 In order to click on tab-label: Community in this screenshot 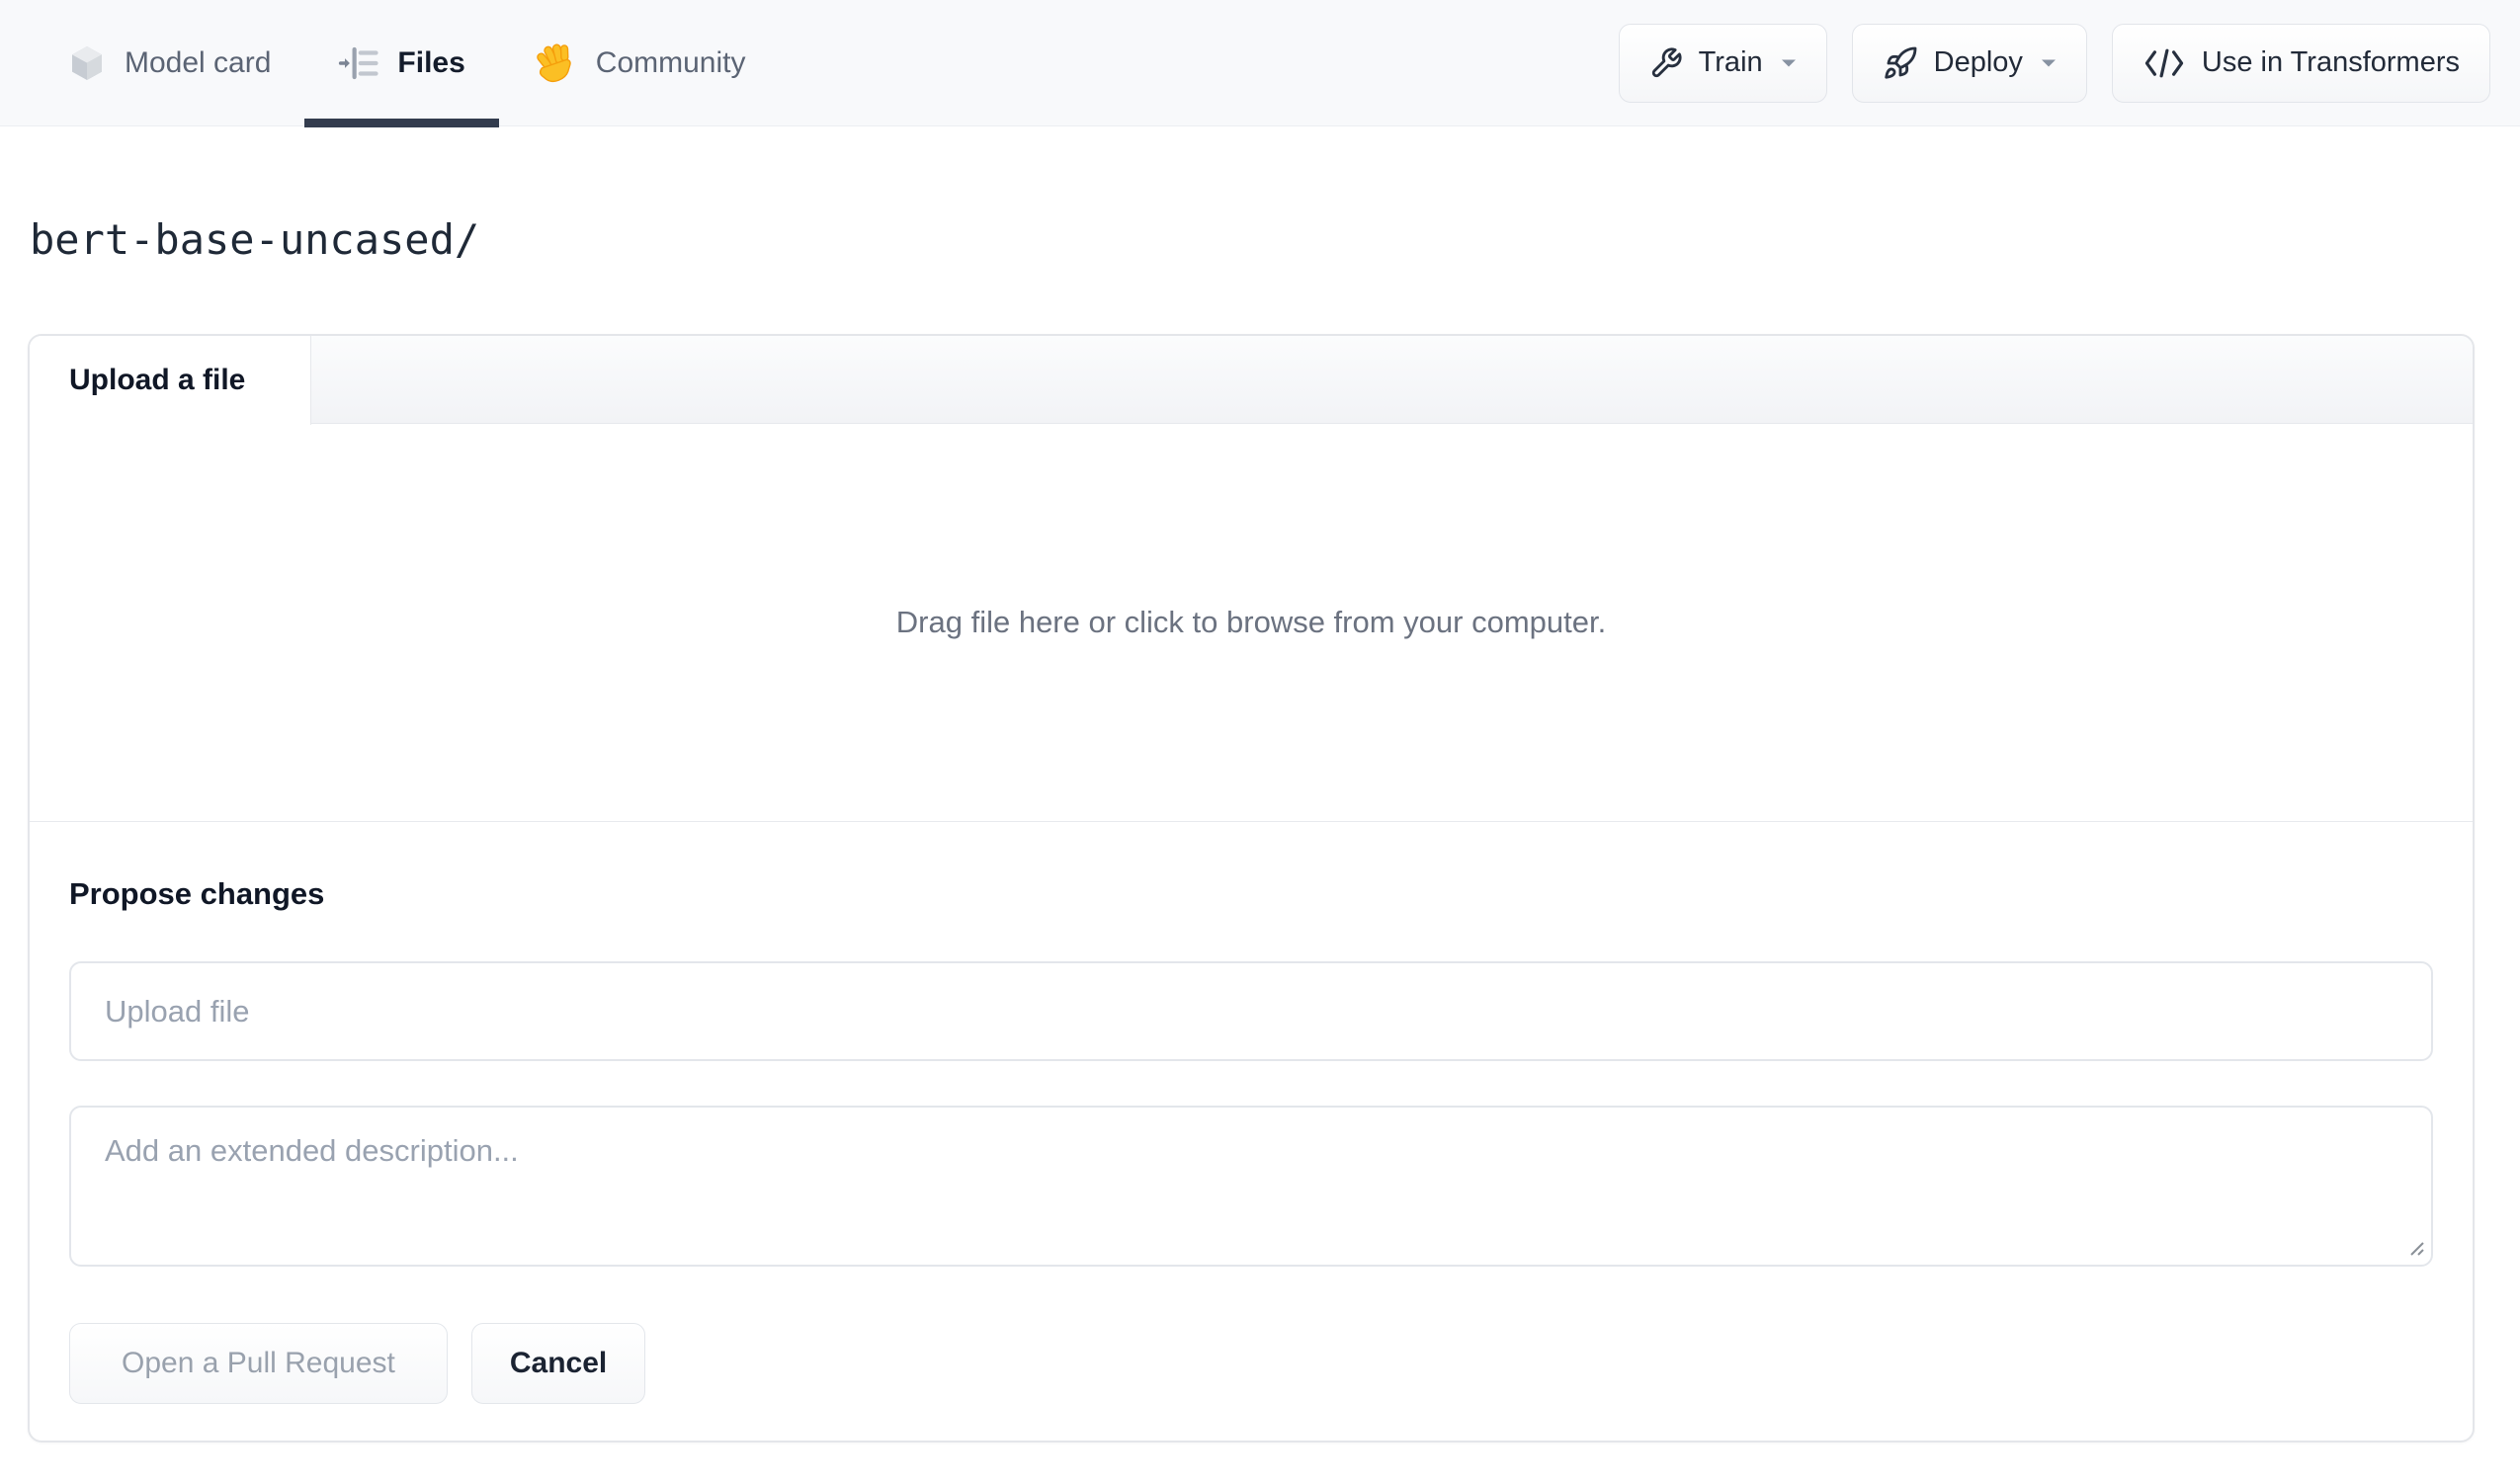, I will do `click(670, 62)`.